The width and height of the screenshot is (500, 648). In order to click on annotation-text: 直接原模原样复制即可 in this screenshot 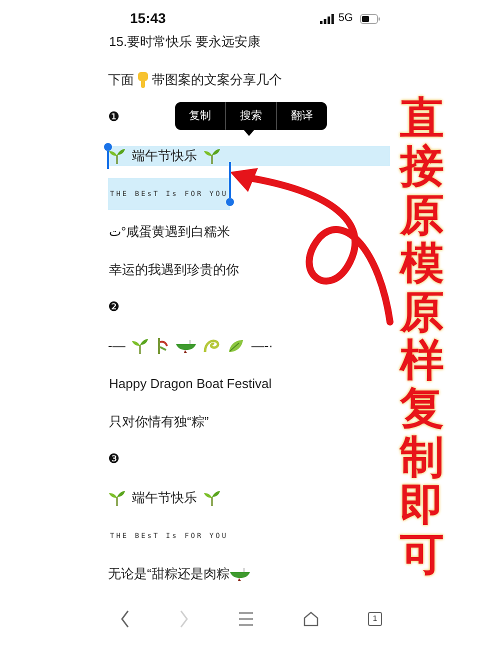, I will do `click(422, 337)`.